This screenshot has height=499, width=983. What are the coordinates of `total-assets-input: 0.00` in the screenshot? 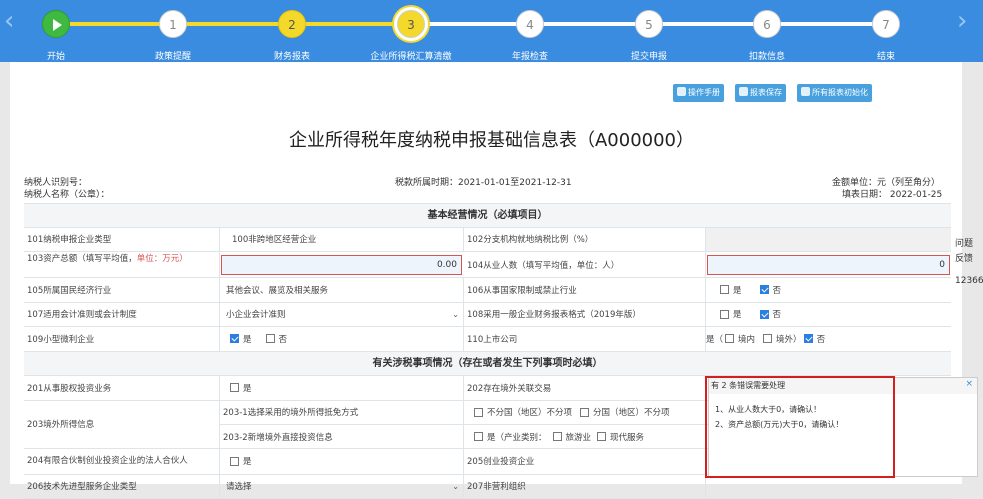 It's located at (341, 265).